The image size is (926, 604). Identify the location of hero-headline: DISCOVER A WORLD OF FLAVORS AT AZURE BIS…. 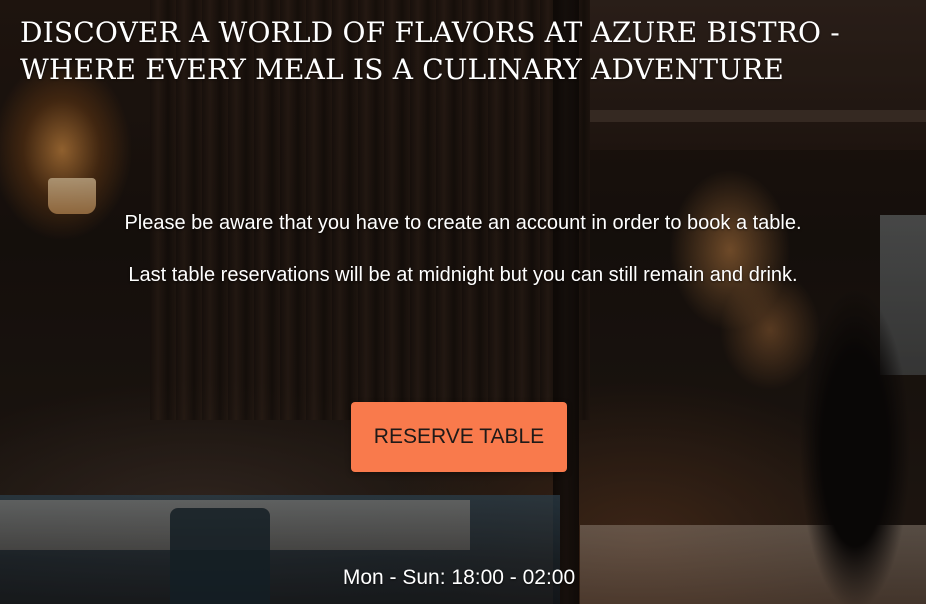
(430, 51).